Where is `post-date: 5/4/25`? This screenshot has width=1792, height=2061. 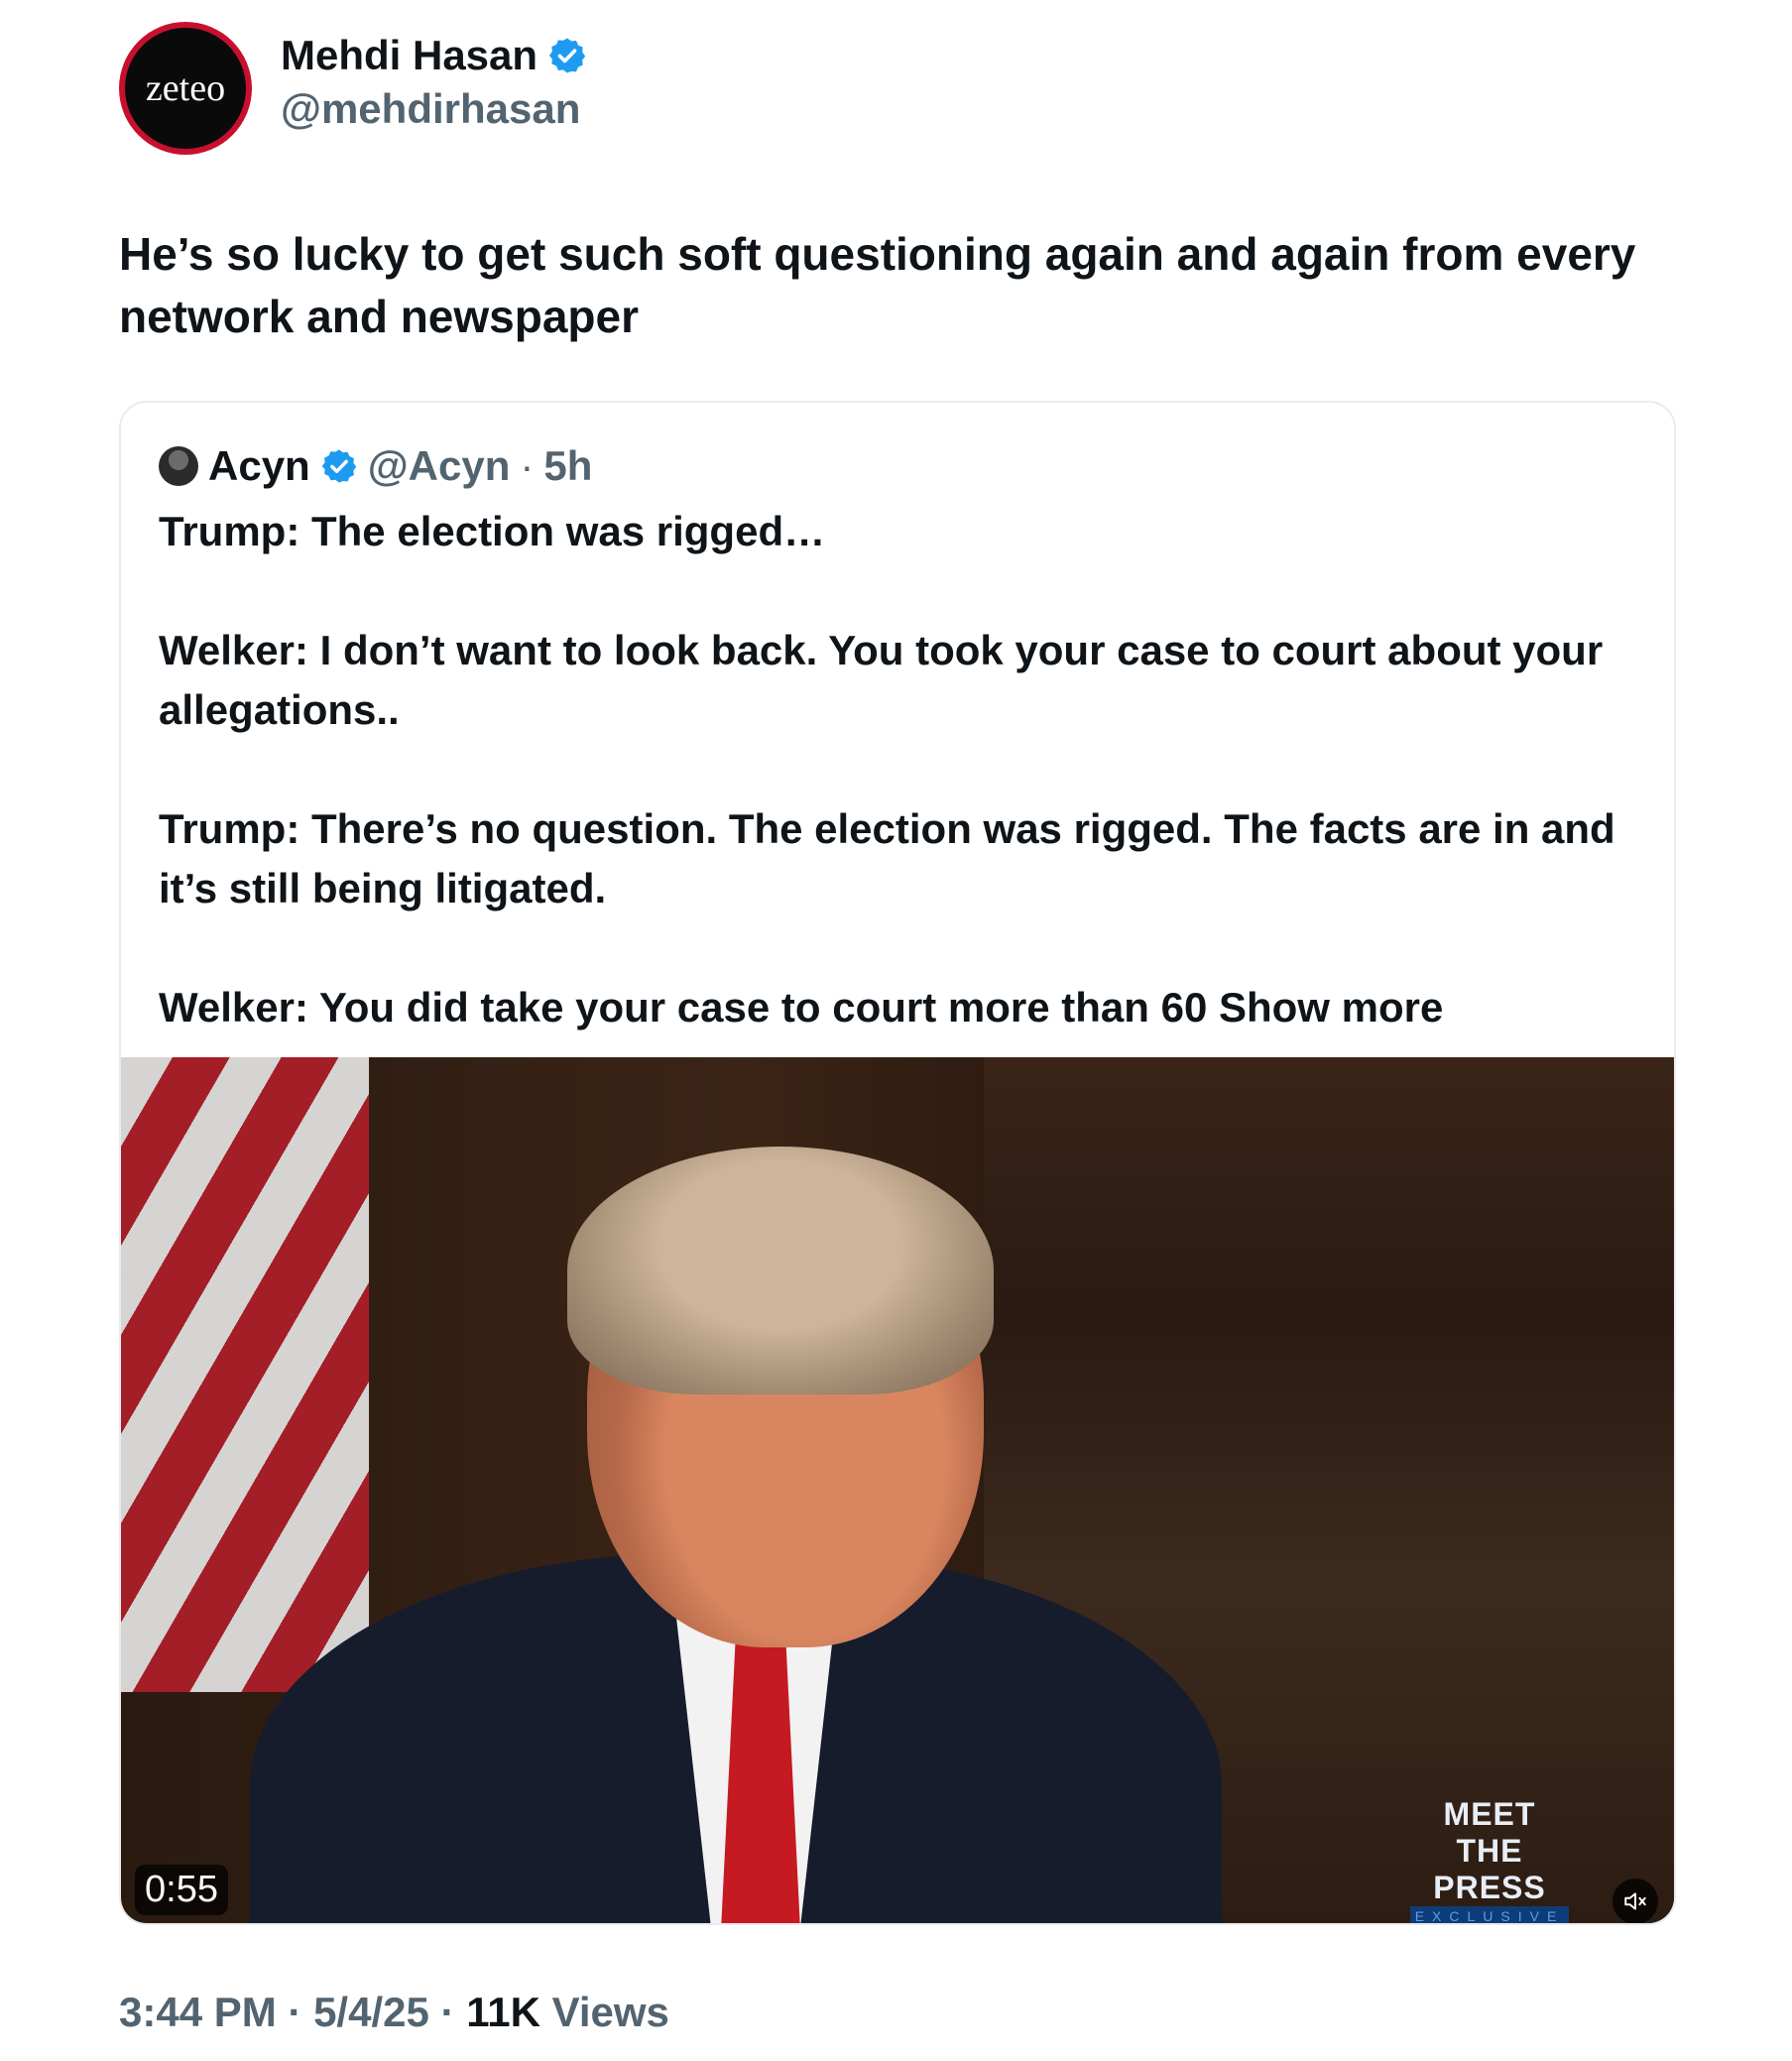
post-date: 5/4/25 is located at coordinates (371, 2012).